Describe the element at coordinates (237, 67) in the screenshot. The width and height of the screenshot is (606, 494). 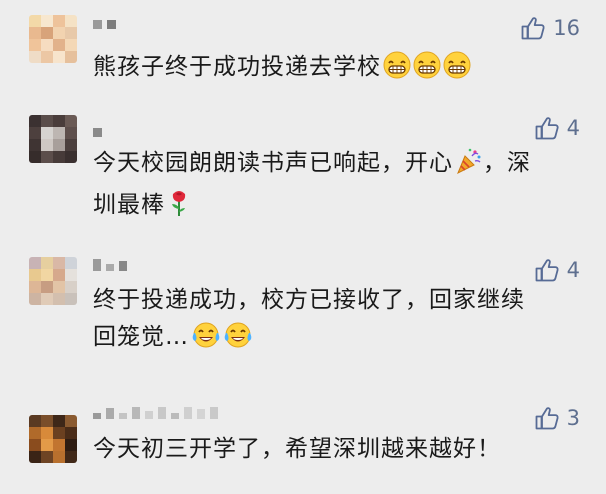
I see `comment-text-segment: 熊孩子终于成功投递去学校` at that location.